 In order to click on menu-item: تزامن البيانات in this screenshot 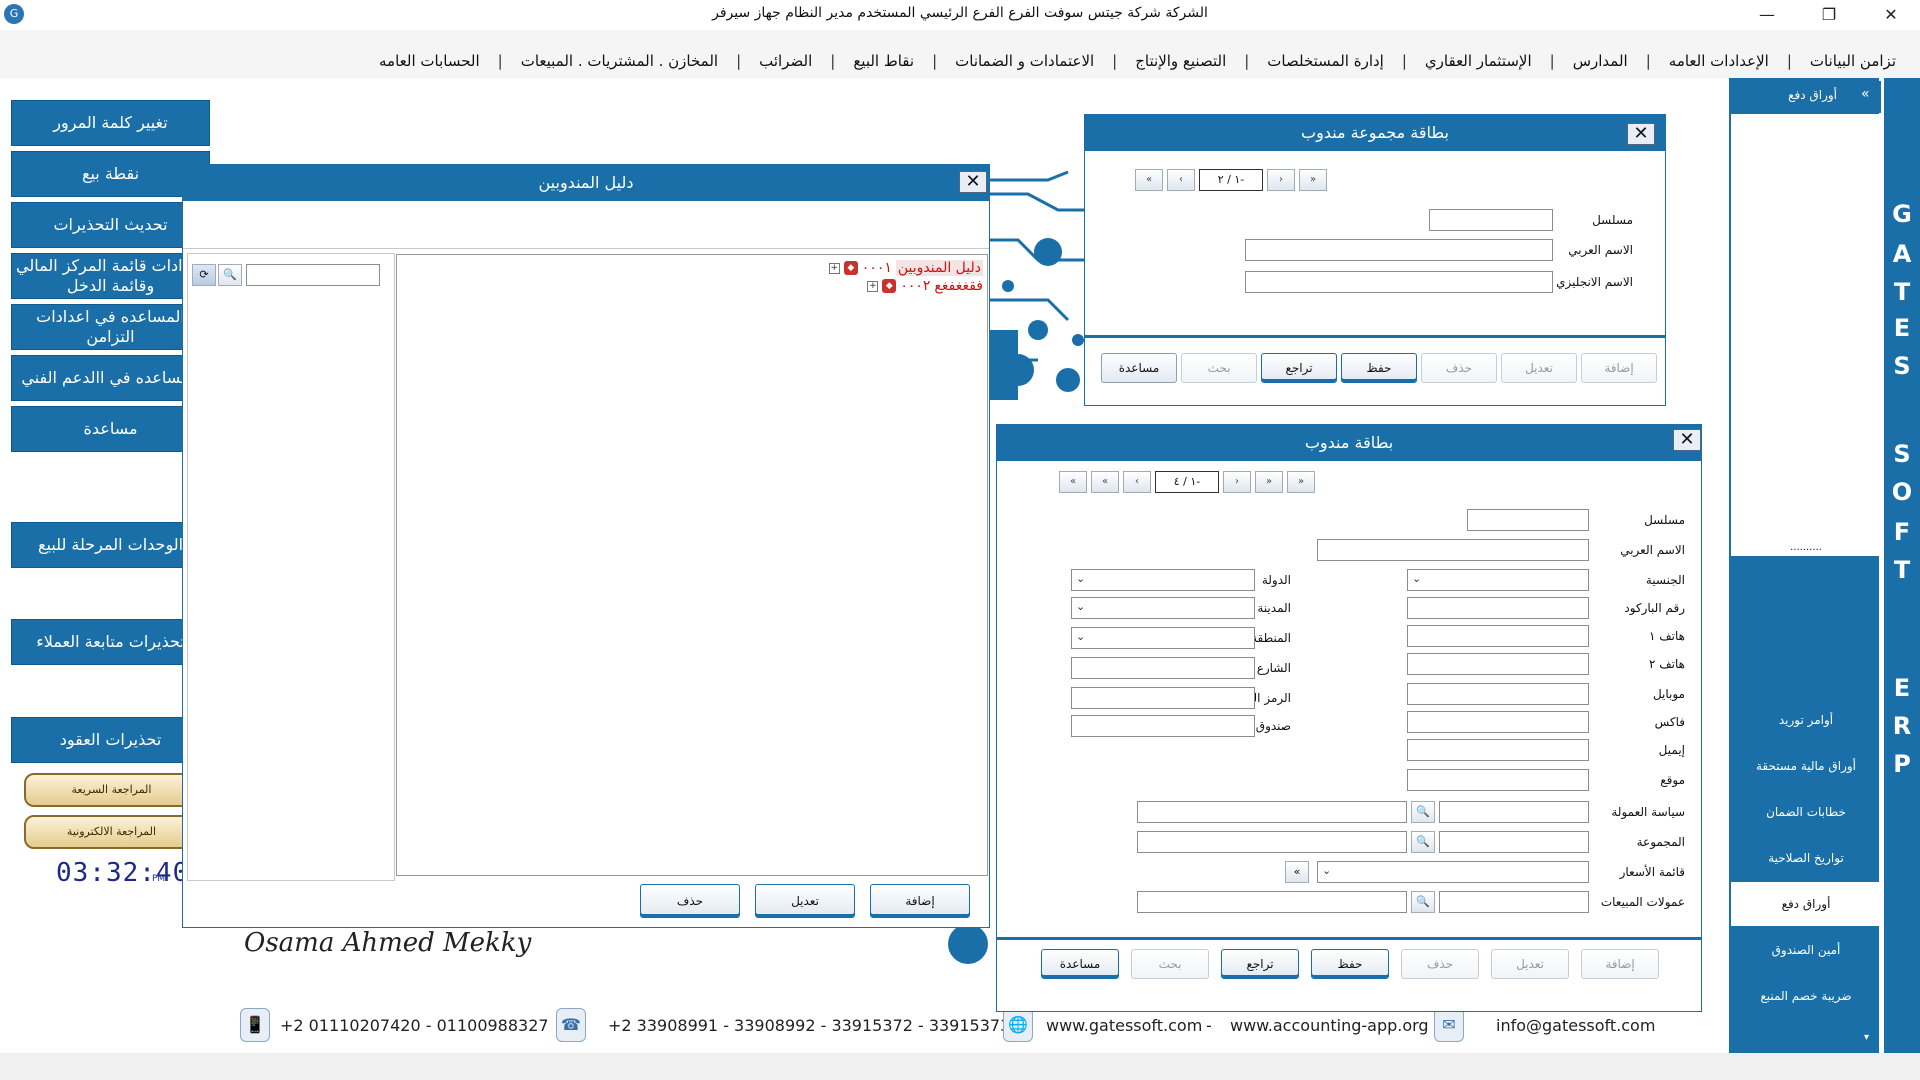, I will do `click(1853, 62)`.